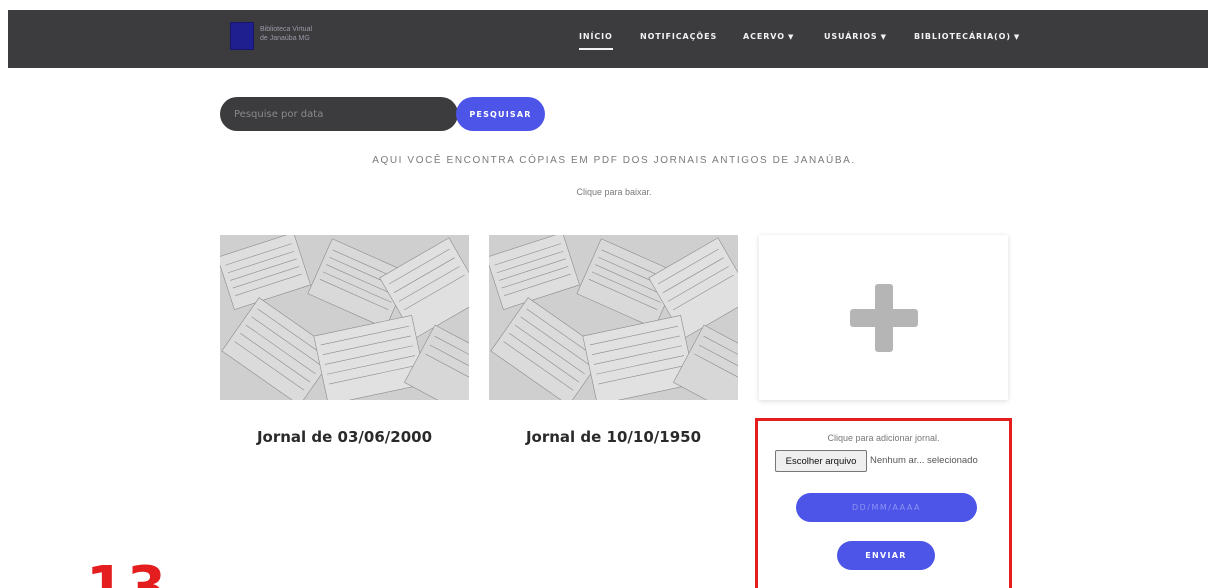 The width and height of the screenshot is (1208, 588). What do you see at coordinates (855, 36) in the screenshot?
I see `nav-usuarios-dropdown: USUÁRIOS ▼` at bounding box center [855, 36].